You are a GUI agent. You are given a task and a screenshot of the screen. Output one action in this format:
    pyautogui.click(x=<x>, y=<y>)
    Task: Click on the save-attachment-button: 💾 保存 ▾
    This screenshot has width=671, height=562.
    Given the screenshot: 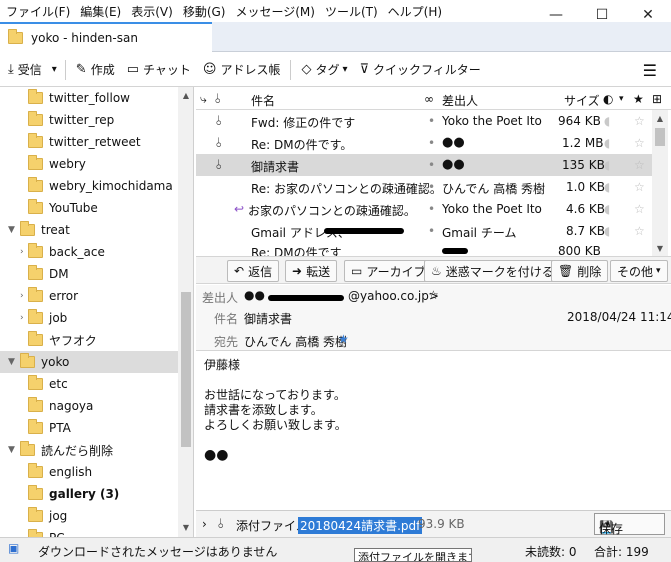 What is the action you would take?
    pyautogui.click(x=629, y=524)
    